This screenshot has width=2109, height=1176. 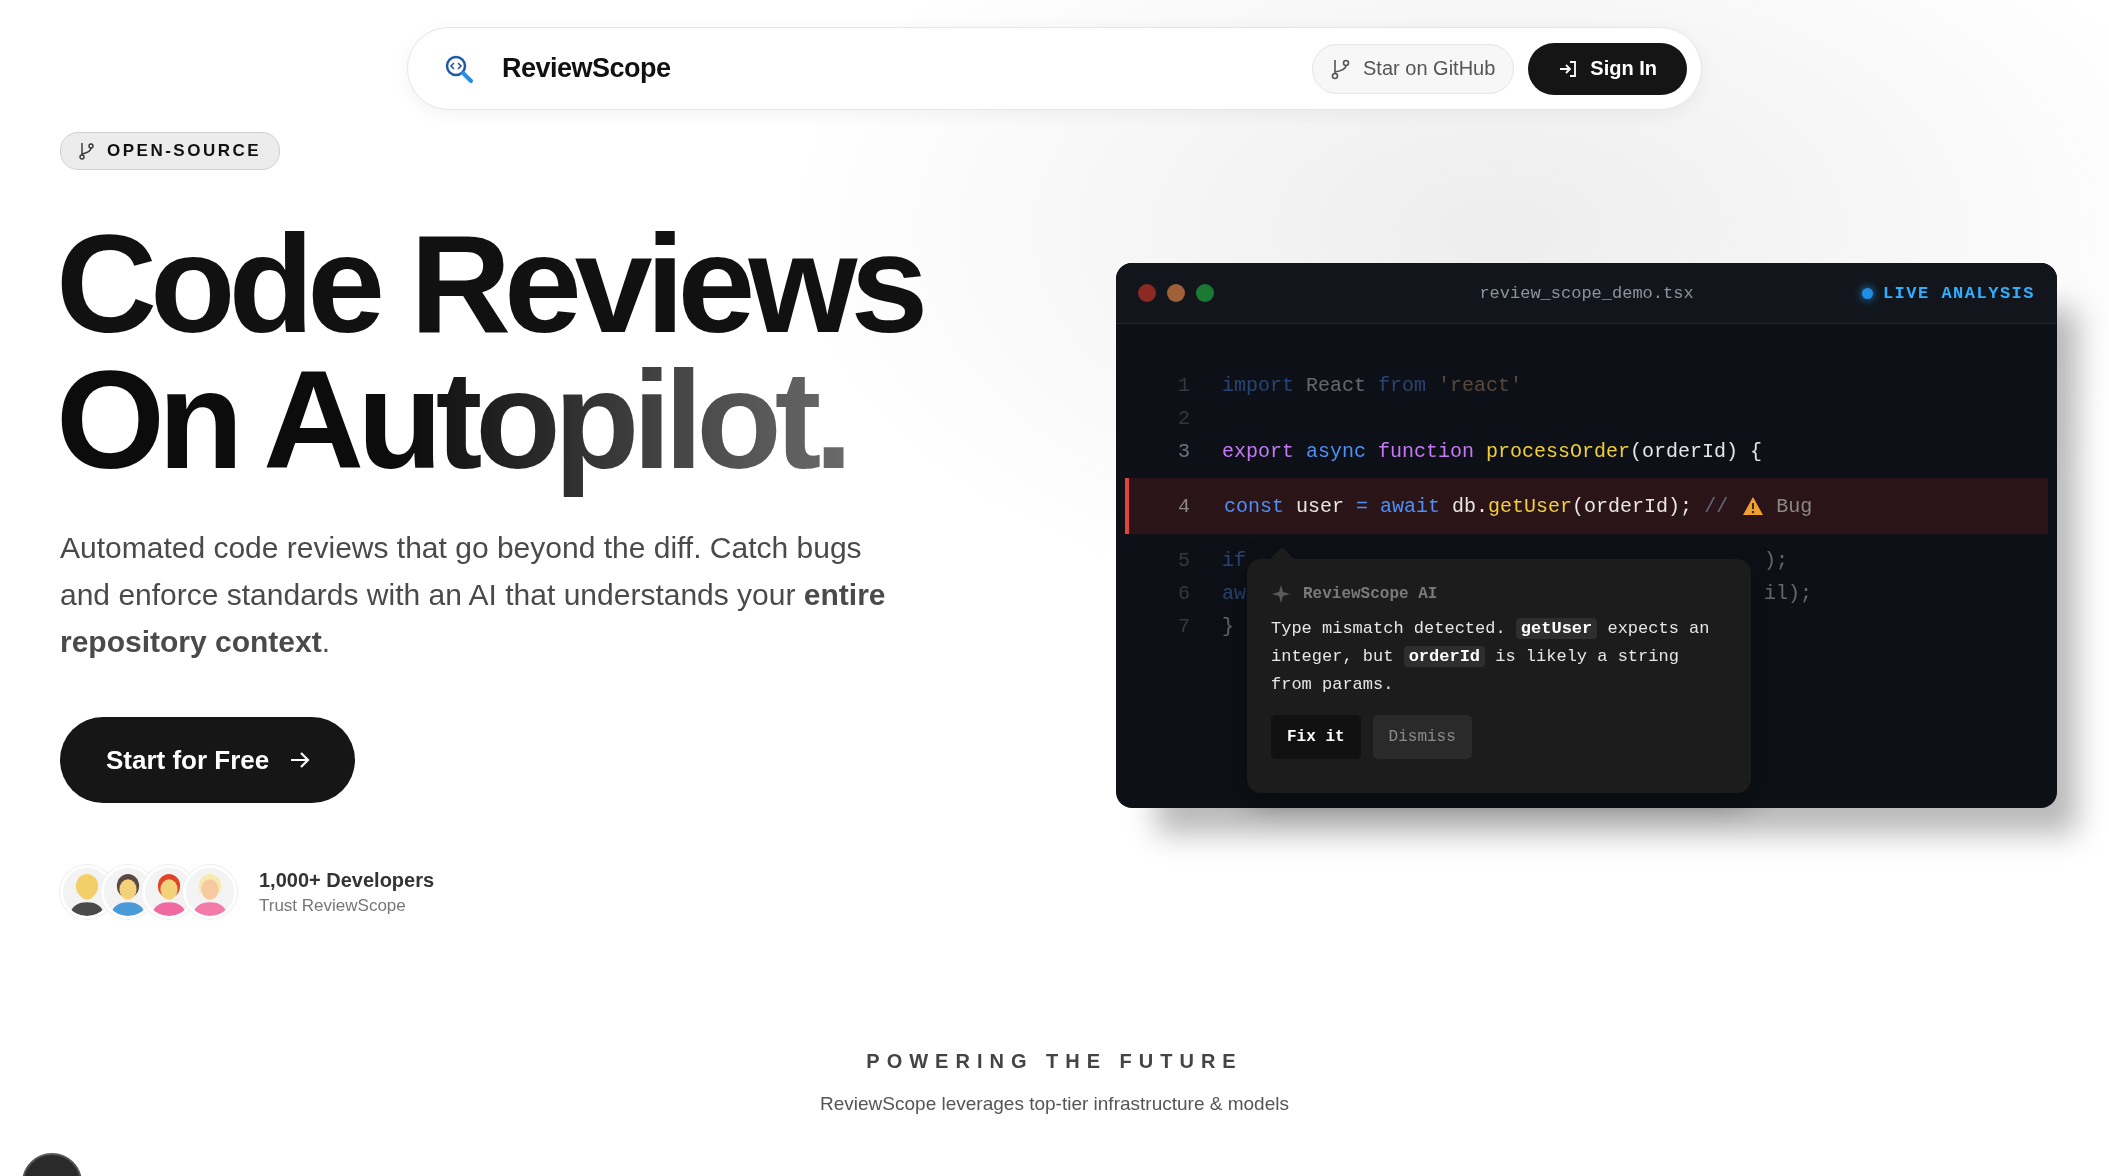 What do you see at coordinates (1753, 506) in the screenshot?
I see `warning-icon` at bounding box center [1753, 506].